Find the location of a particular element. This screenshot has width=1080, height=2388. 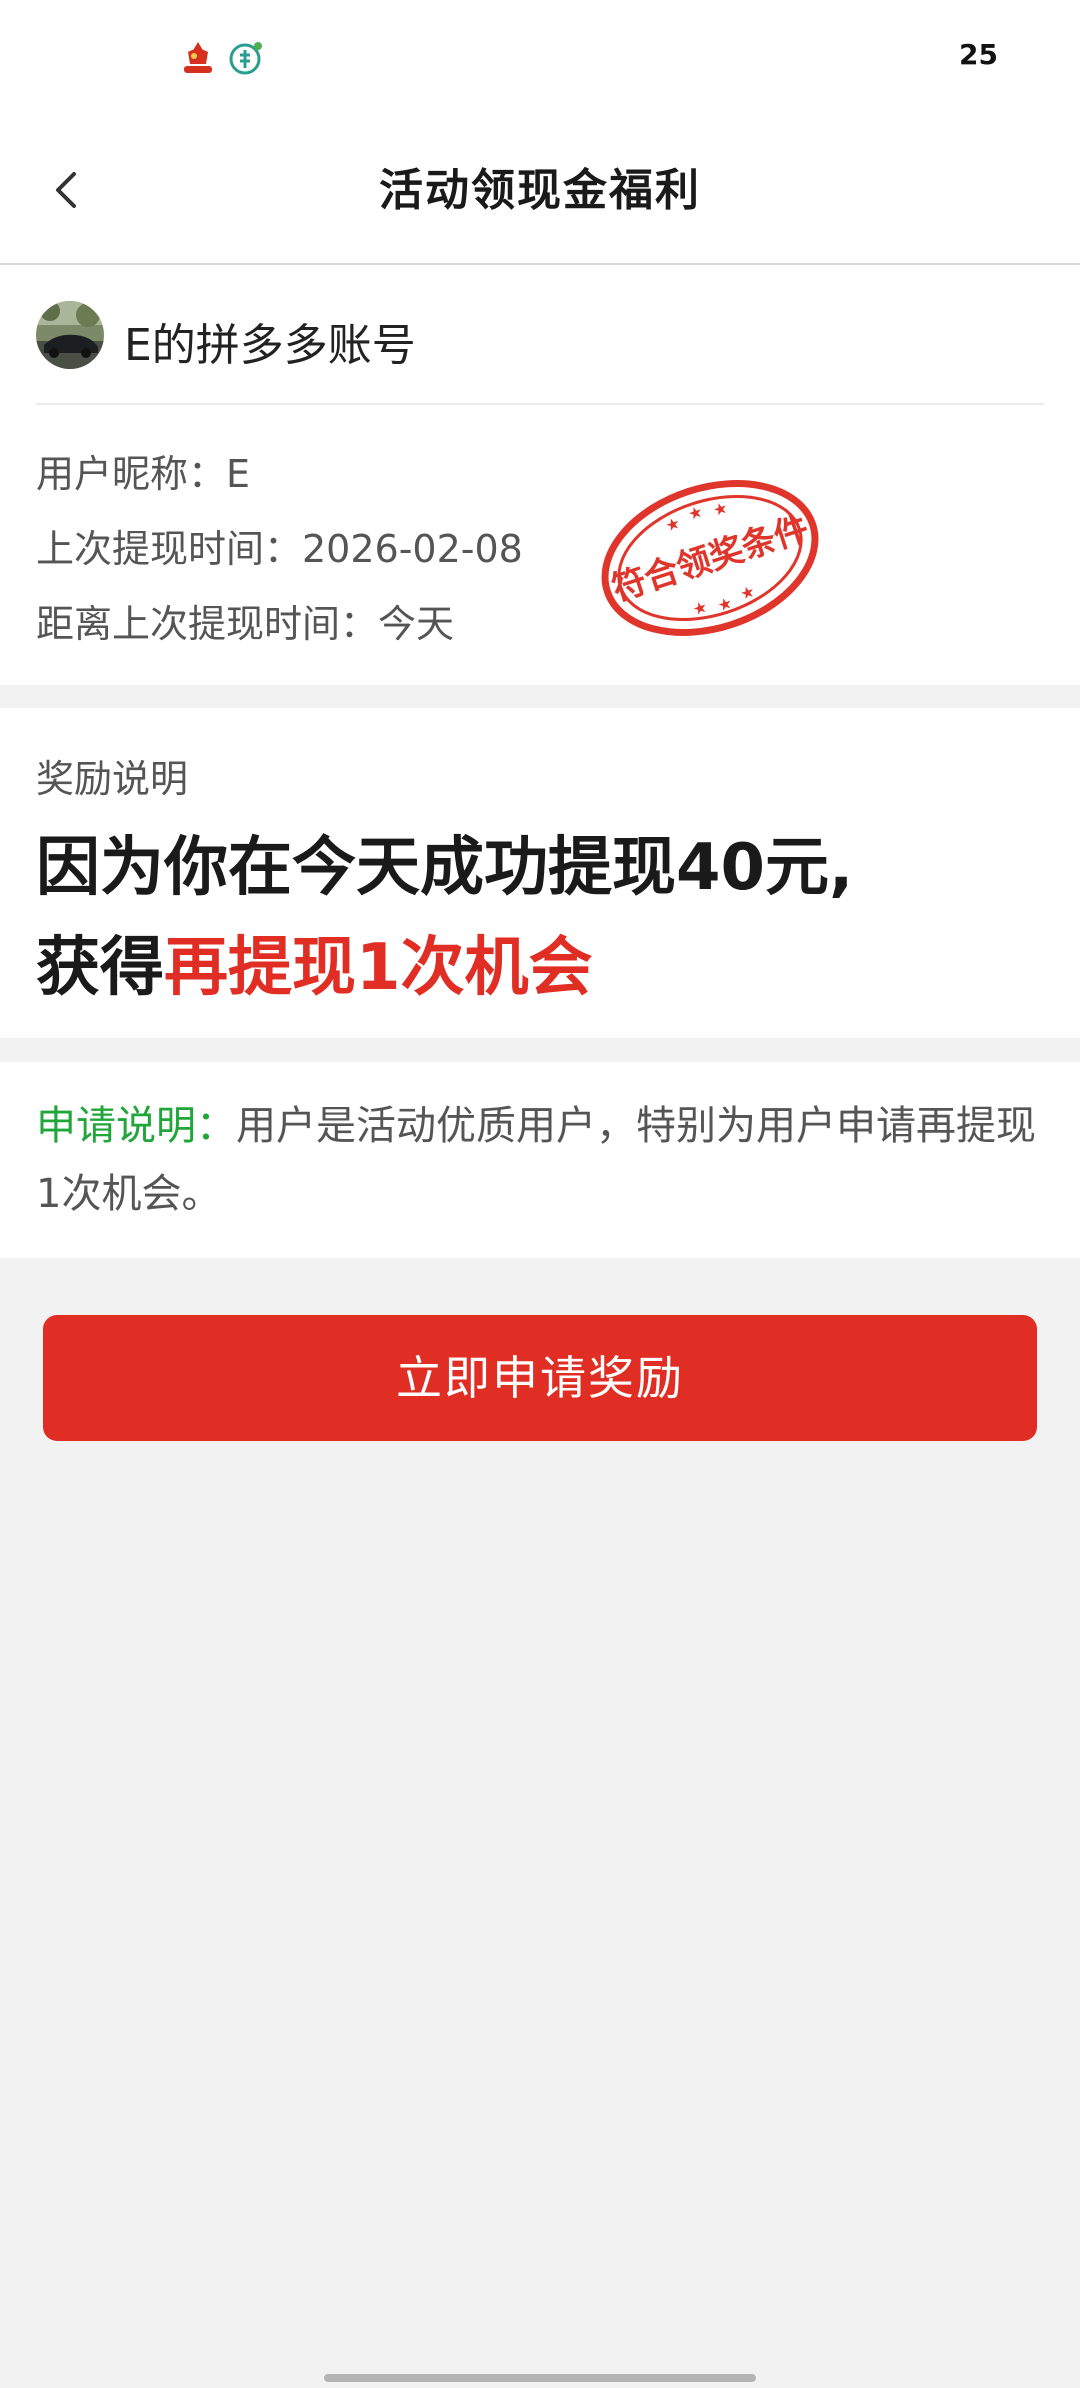

since-last-withdraw-line: 距离上次提现时间：今天 is located at coordinates (245, 624).